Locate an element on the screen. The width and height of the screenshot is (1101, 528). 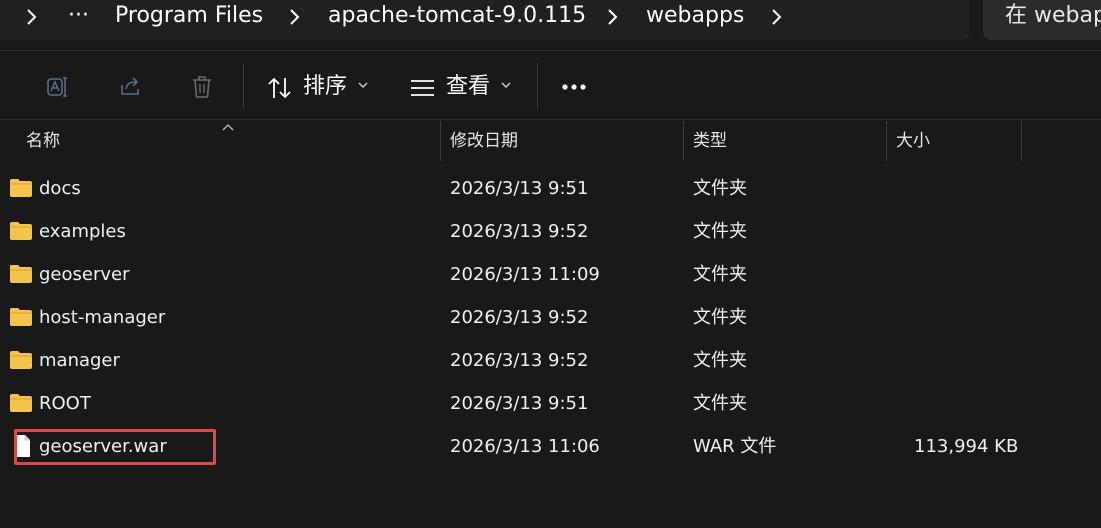
table-row: geoserver 2026/3/13 11:09 文件夹 is located at coordinates (550, 274).